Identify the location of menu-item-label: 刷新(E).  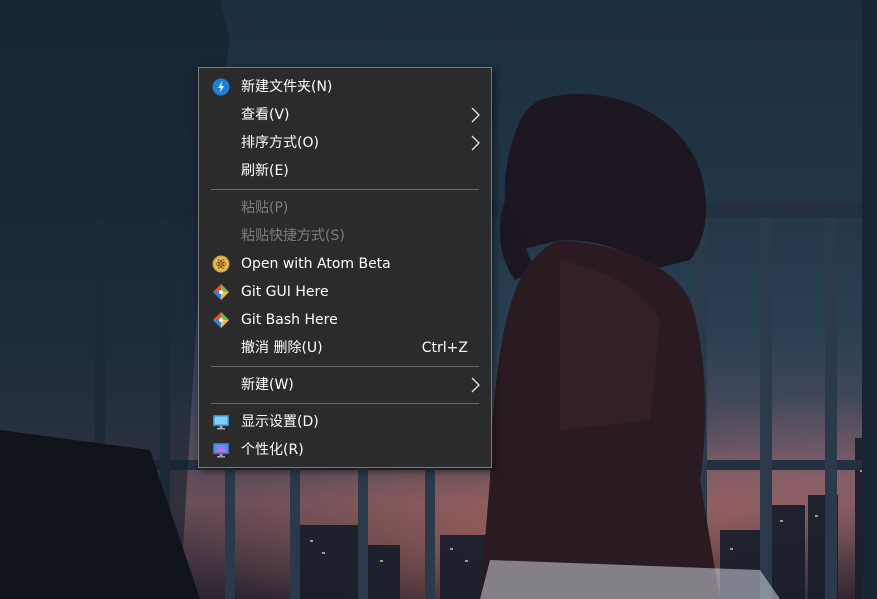
(265, 171).